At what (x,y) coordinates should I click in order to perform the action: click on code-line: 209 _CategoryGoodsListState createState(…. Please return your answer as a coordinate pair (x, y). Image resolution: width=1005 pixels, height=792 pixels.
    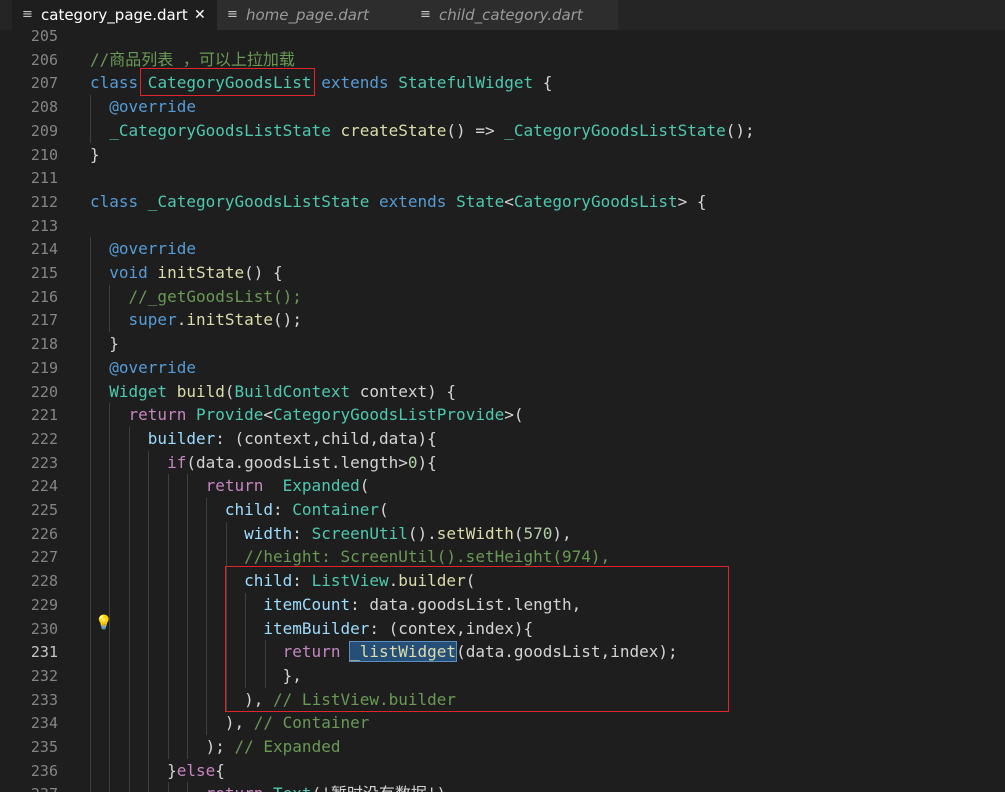
    Looking at the image, I should click on (502, 130).